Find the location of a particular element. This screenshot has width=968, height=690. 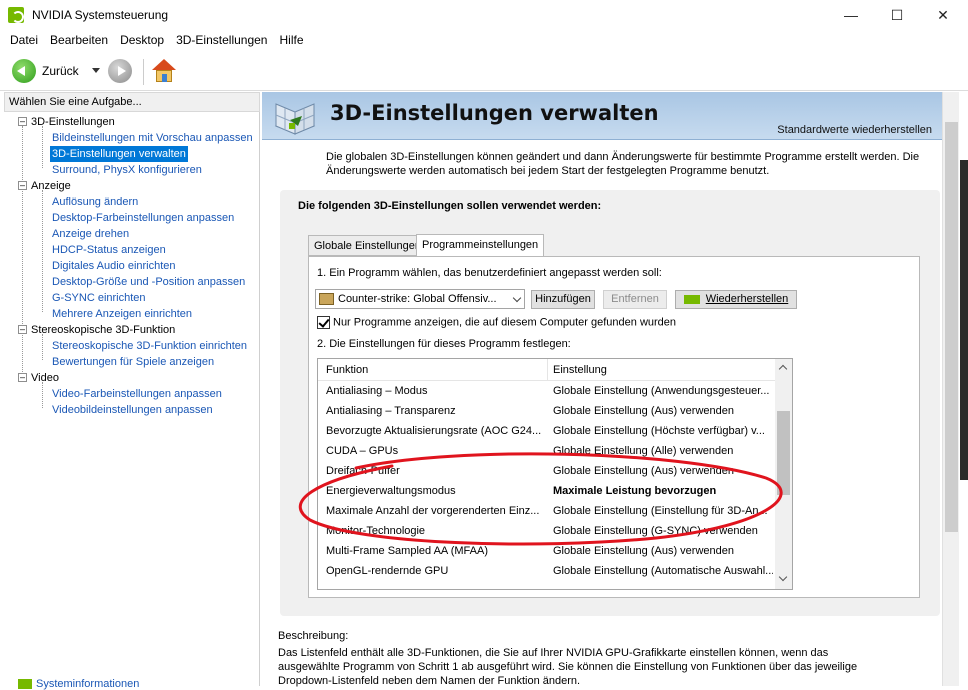

close-icon: ✕ is located at coordinates (943, 14).